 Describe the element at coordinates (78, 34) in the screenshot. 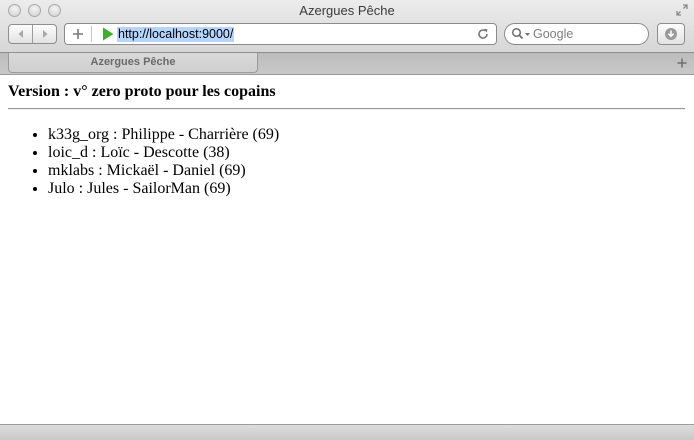

I see `plus-icon` at that location.